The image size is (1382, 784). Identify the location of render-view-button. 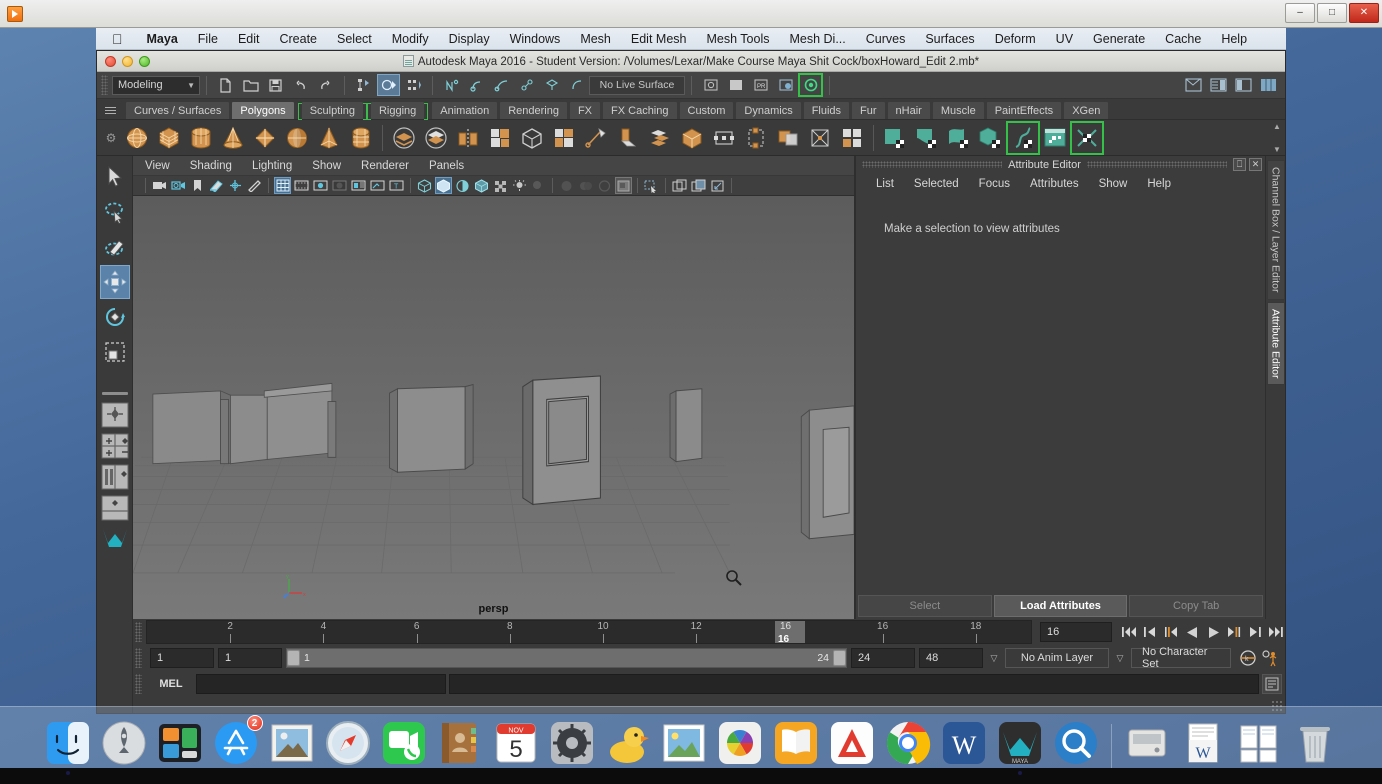
(710, 85).